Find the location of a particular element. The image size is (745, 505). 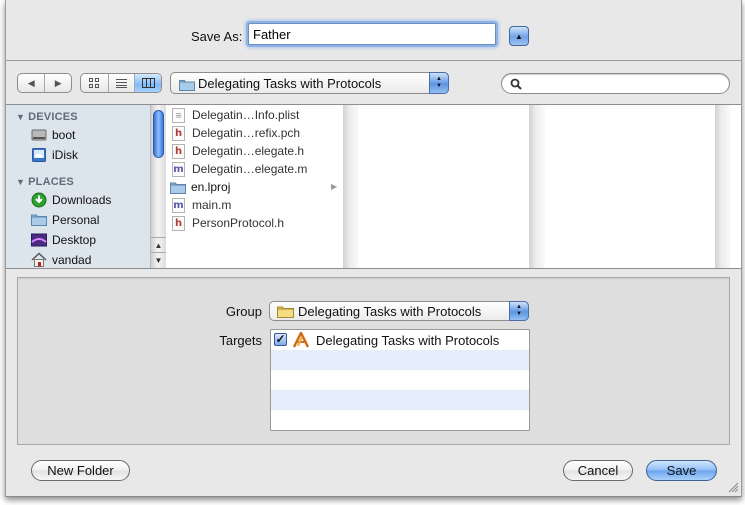

sidebar-scrollbar: ▲ ▼ is located at coordinates (158, 186).